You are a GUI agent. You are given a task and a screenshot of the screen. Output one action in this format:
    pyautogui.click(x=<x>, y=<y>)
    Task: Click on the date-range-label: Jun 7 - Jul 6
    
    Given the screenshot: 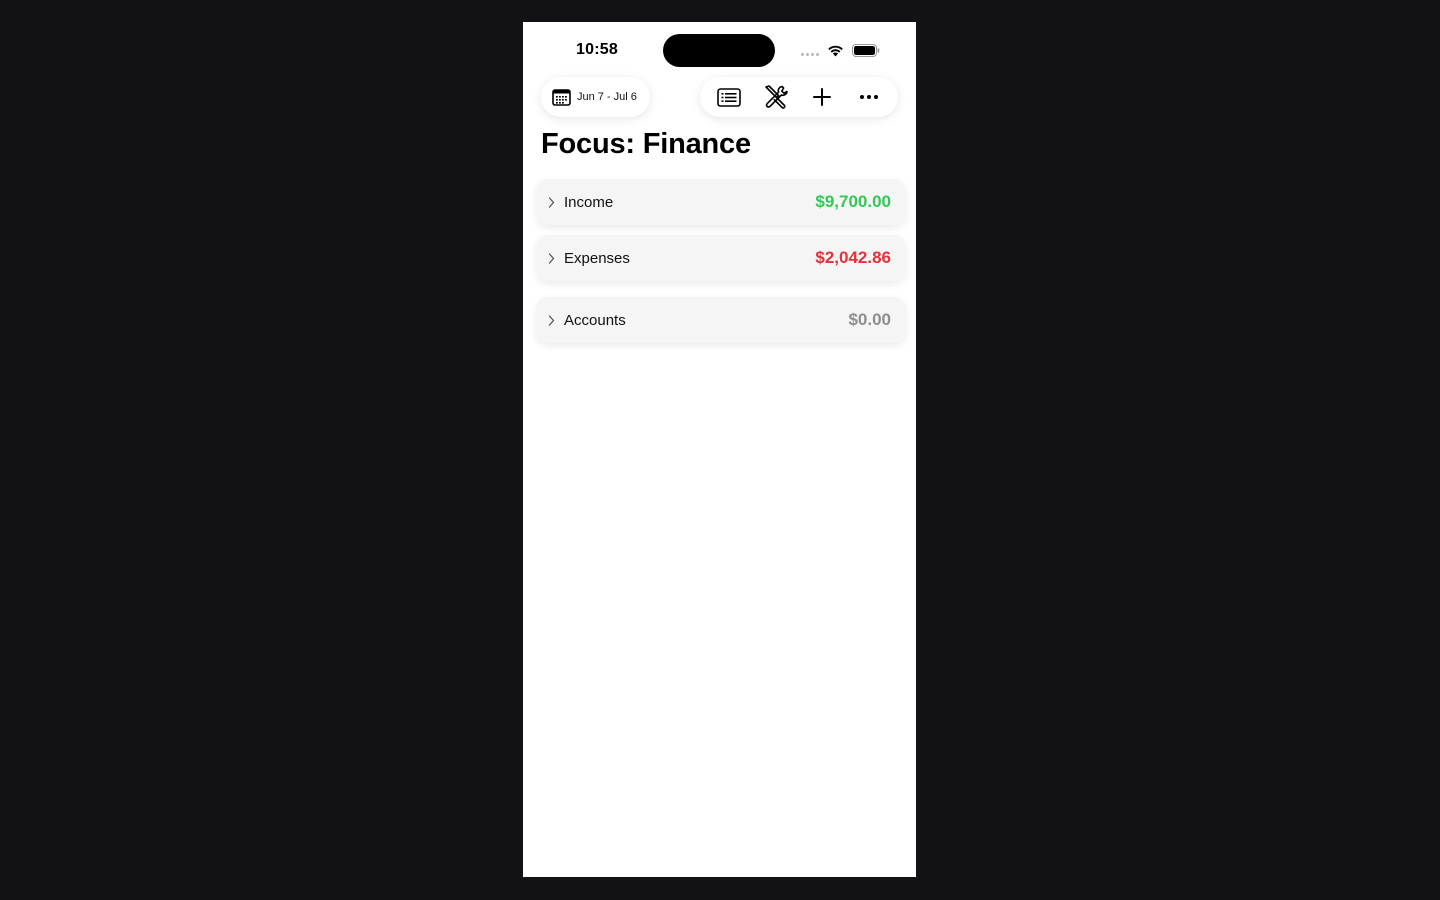 What is the action you would take?
    pyautogui.click(x=607, y=97)
    